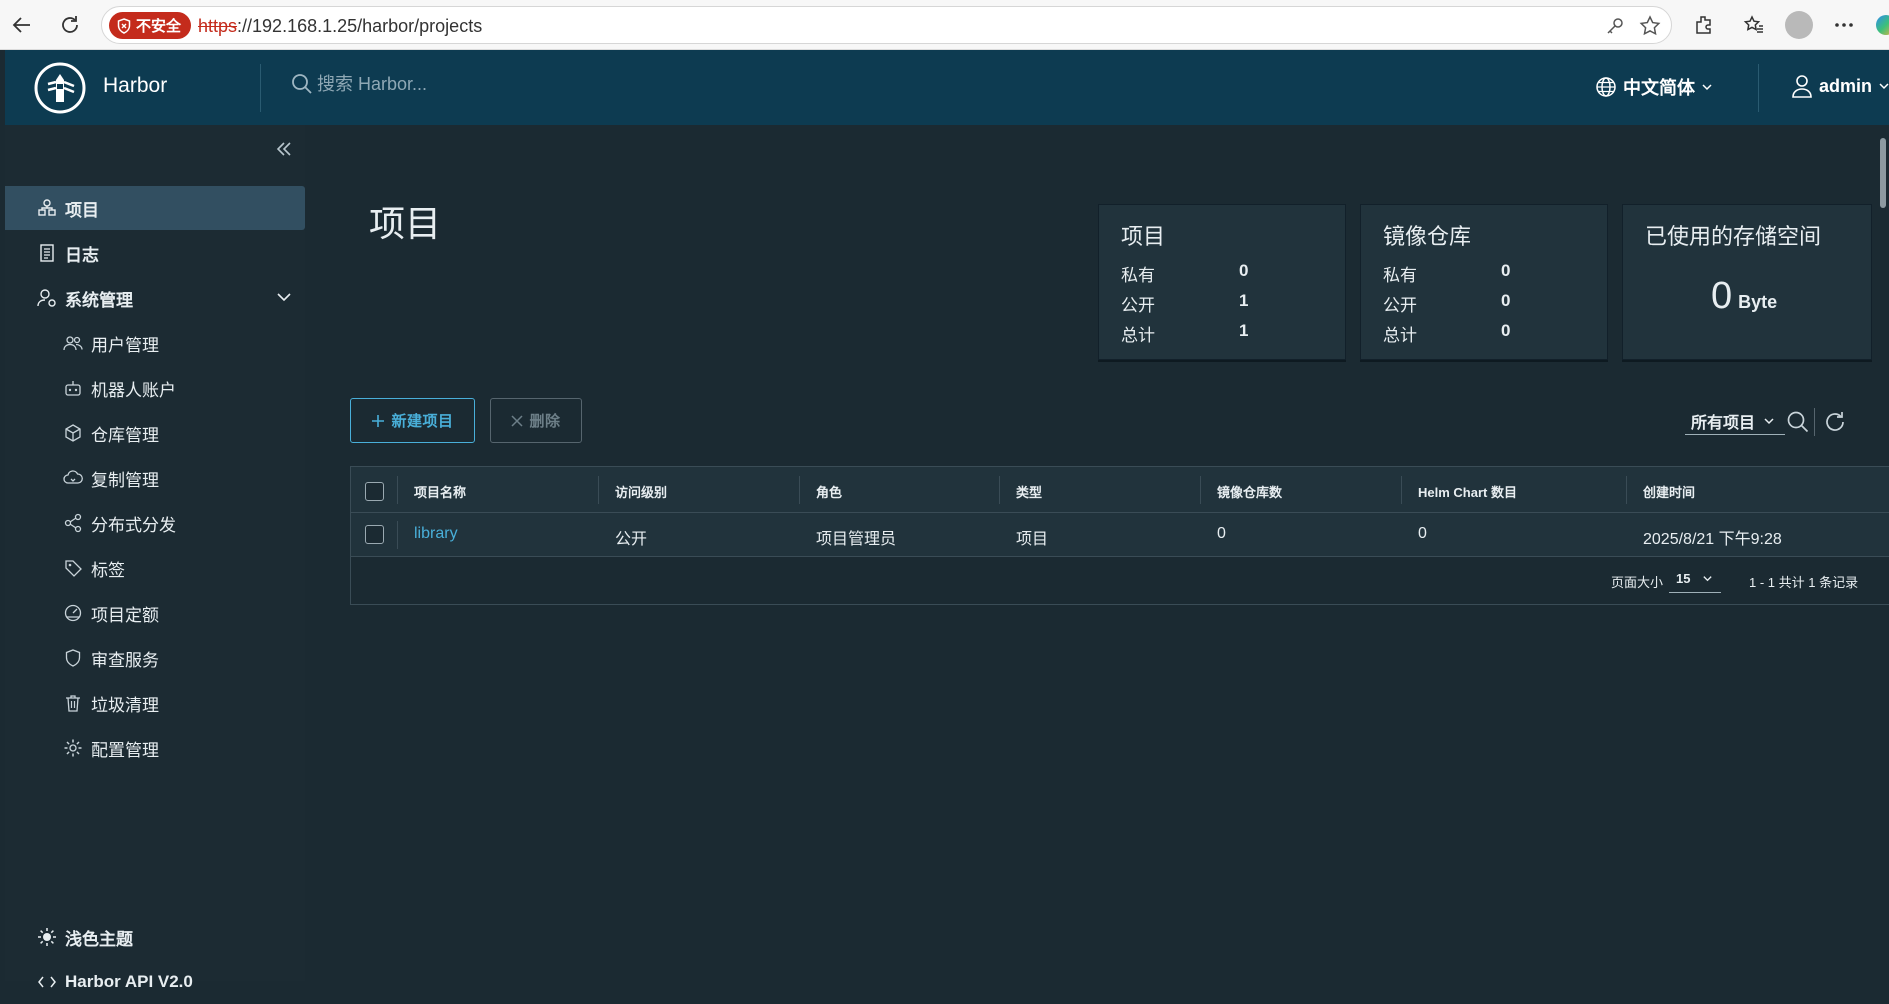 The width and height of the screenshot is (1889, 1004). I want to click on api-label: Harbor API V2.0, so click(129, 981).